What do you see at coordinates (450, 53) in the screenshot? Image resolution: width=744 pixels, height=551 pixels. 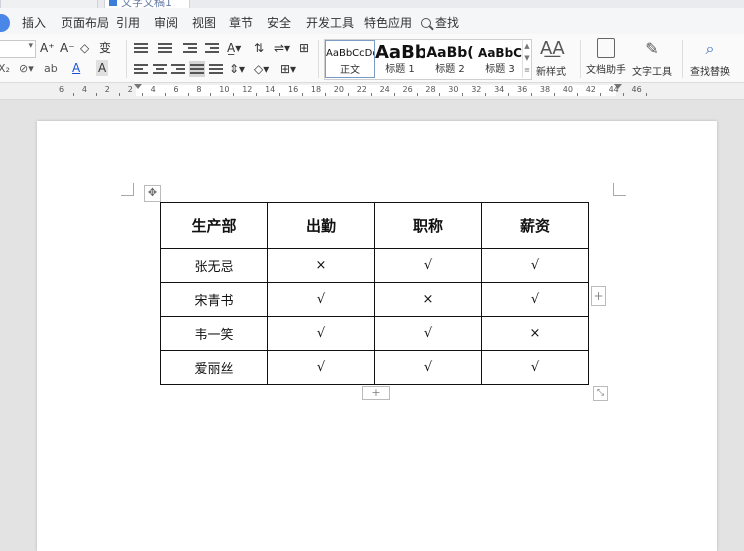 I see `style-heading-2-sample: AaBb(` at bounding box center [450, 53].